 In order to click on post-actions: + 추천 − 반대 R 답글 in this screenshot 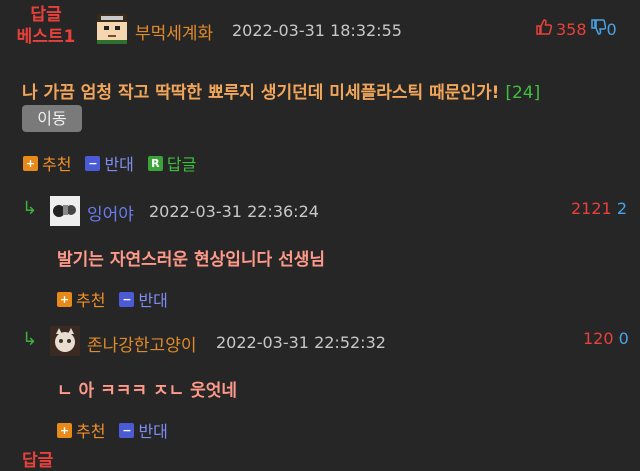, I will do `click(109, 163)`.